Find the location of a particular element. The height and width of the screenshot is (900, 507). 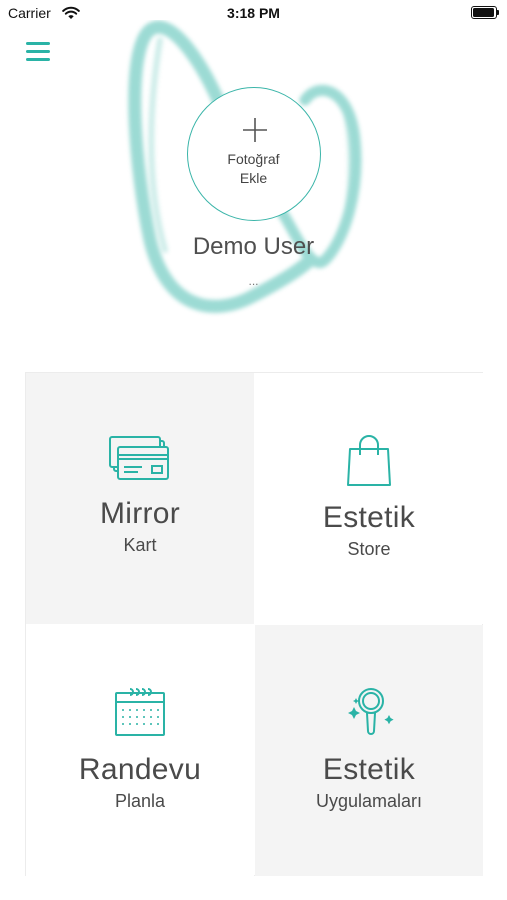

plus-icon is located at coordinates (255, 130).